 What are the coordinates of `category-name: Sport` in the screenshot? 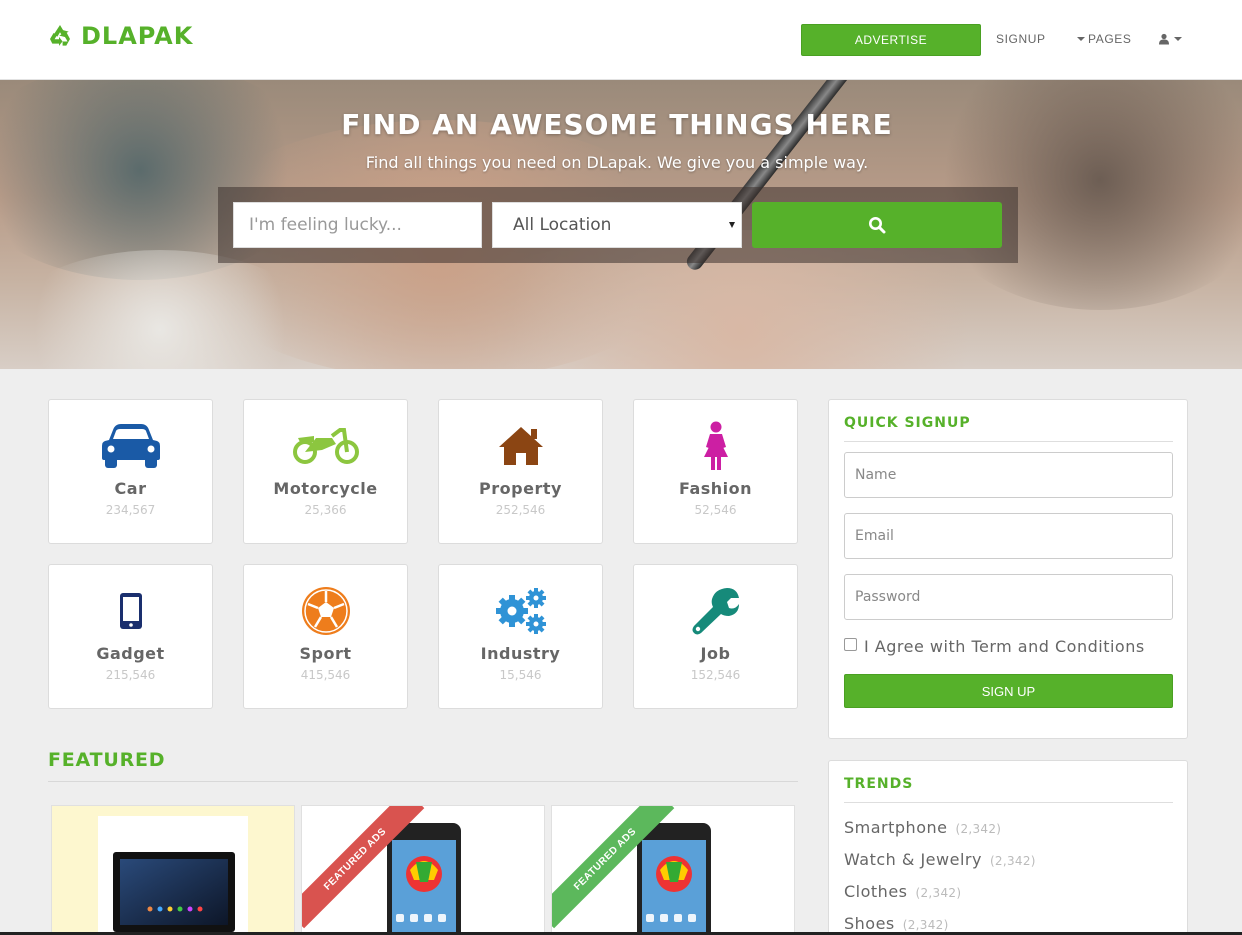 It's located at (325, 653).